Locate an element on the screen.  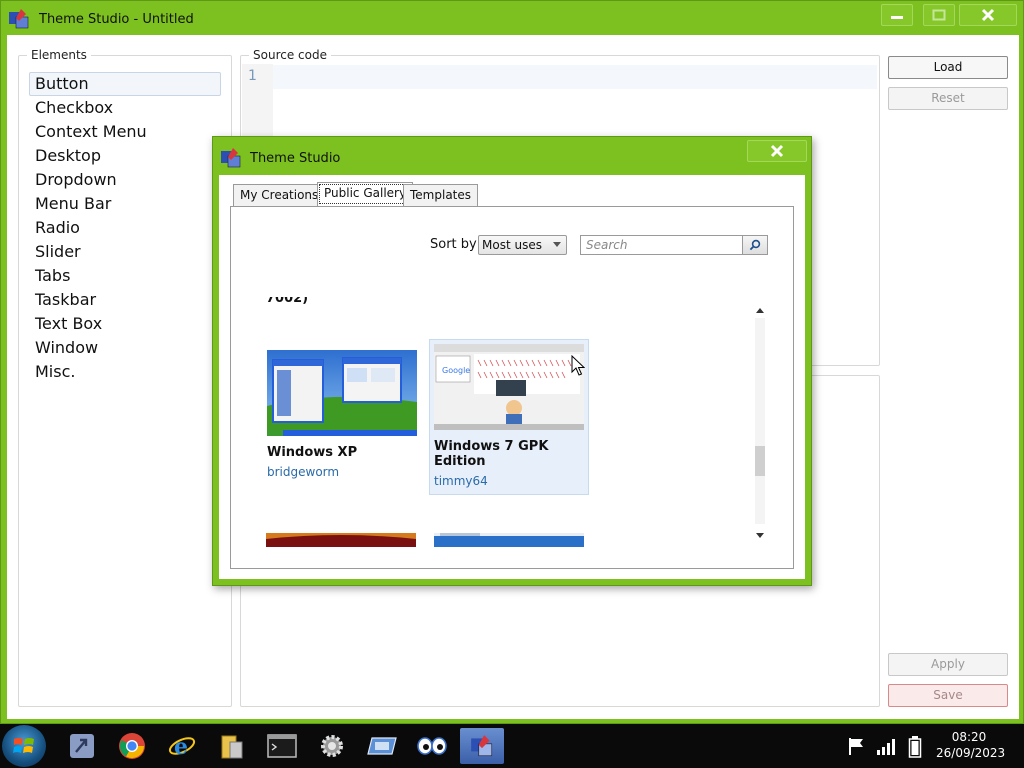
gallery-card-author: timmy64 is located at coordinates (461, 481).